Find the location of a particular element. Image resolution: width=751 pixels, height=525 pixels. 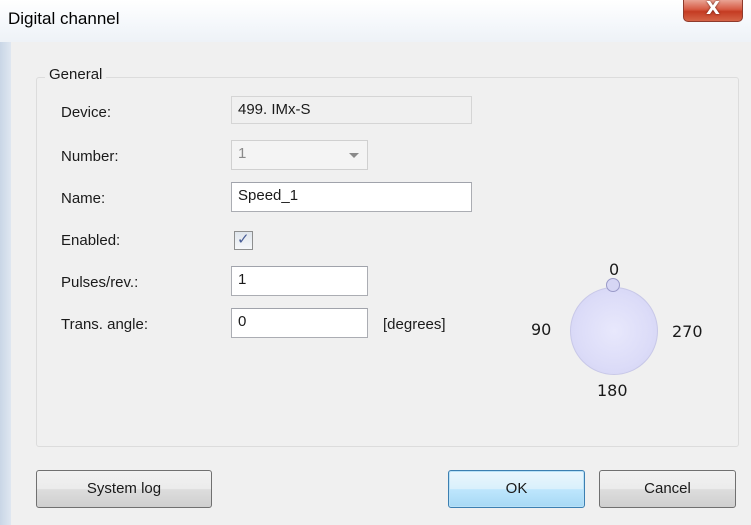

angle-unit-label: [degrees] is located at coordinates (414, 324).